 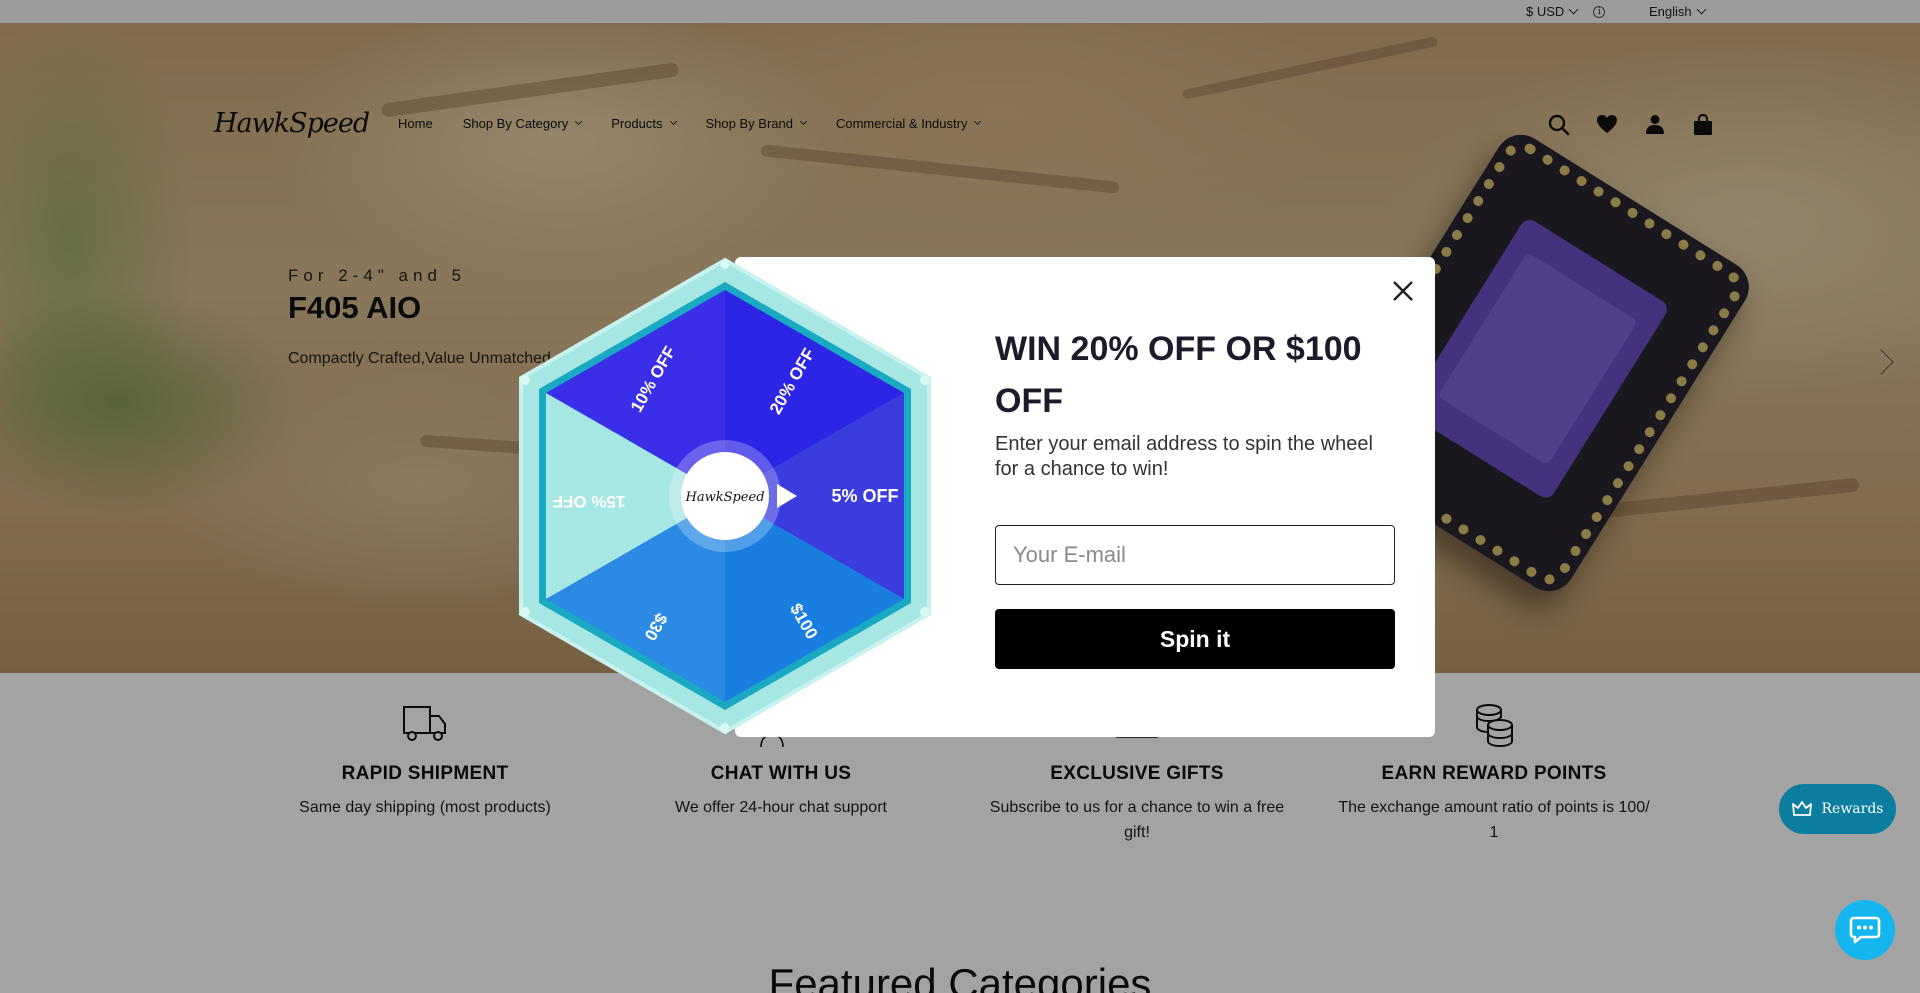 I want to click on chat-icon, so click(x=1865, y=930).